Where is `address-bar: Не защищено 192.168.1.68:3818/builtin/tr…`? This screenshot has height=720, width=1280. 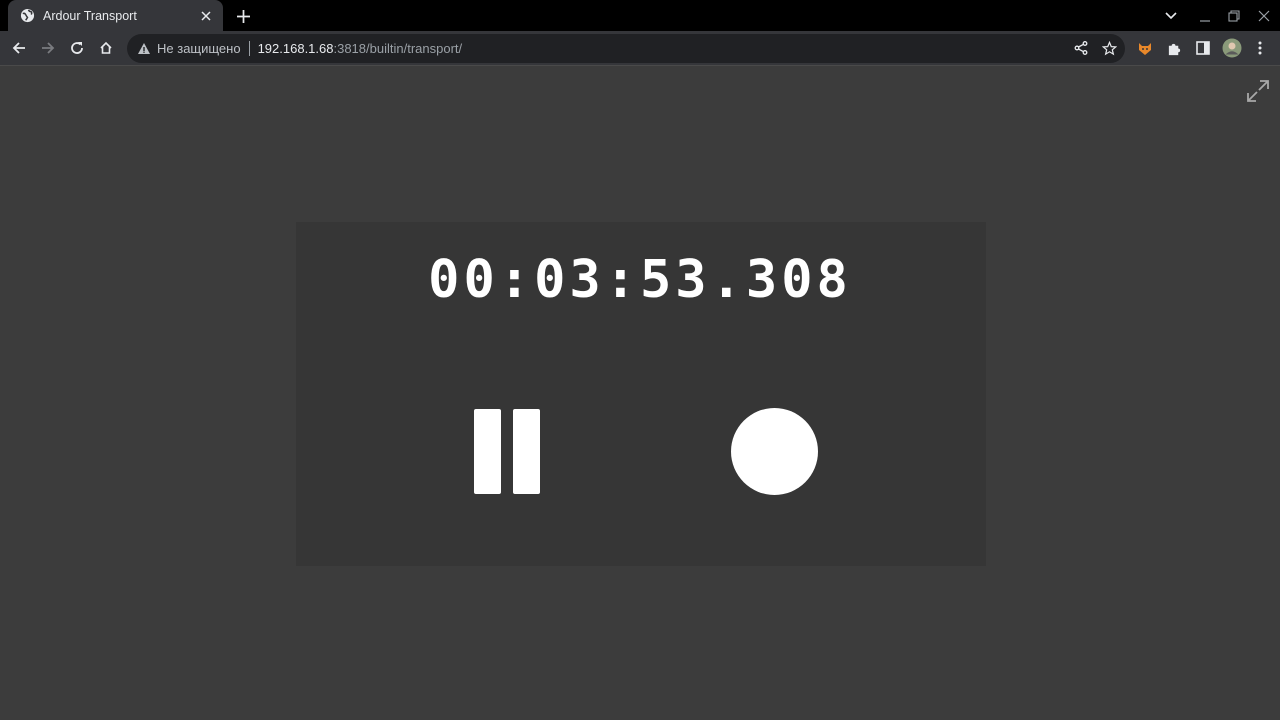
address-bar: Не защищено 192.168.1.68:3818/builtin/tr… is located at coordinates (626, 48).